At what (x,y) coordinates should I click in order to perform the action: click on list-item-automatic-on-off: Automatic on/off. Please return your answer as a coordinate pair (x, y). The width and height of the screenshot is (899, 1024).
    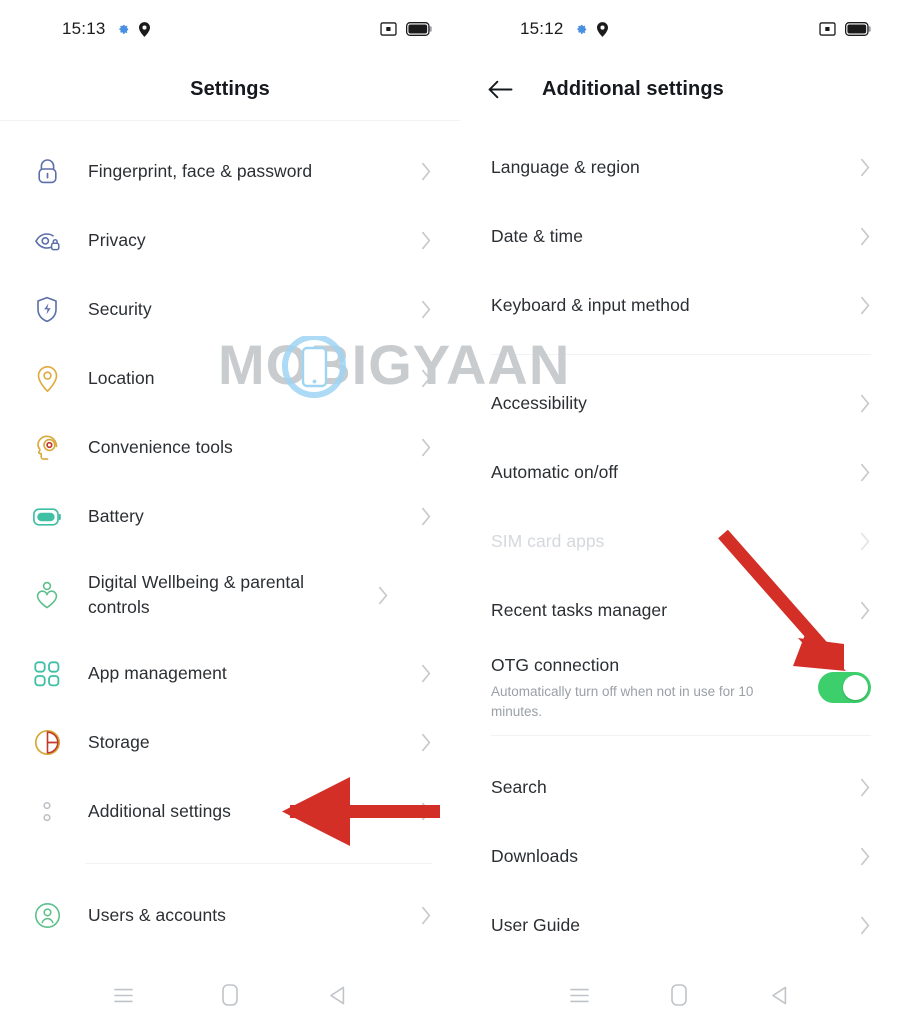
    Looking at the image, I should click on (679, 472).